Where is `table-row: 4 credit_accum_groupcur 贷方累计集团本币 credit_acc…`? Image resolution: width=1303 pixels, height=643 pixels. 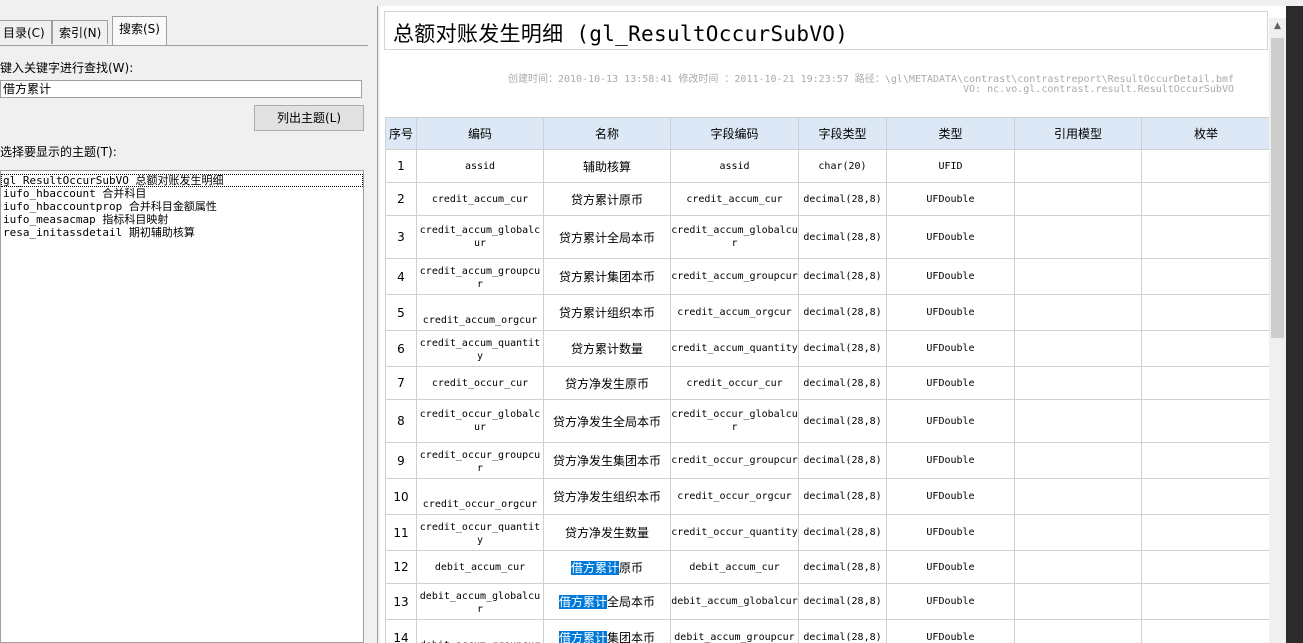 table-row: 4 credit_accum_groupcur 贷方累计集团本币 credit_acc… is located at coordinates (828, 276).